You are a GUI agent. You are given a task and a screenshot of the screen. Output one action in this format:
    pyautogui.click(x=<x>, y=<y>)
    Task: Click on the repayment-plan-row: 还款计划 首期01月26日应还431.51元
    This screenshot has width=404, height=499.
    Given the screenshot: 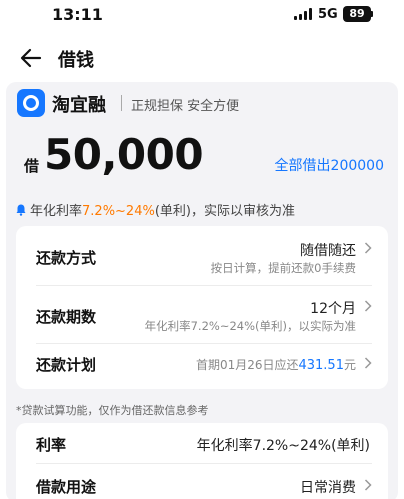 What is the action you would take?
    pyautogui.click(x=202, y=366)
    